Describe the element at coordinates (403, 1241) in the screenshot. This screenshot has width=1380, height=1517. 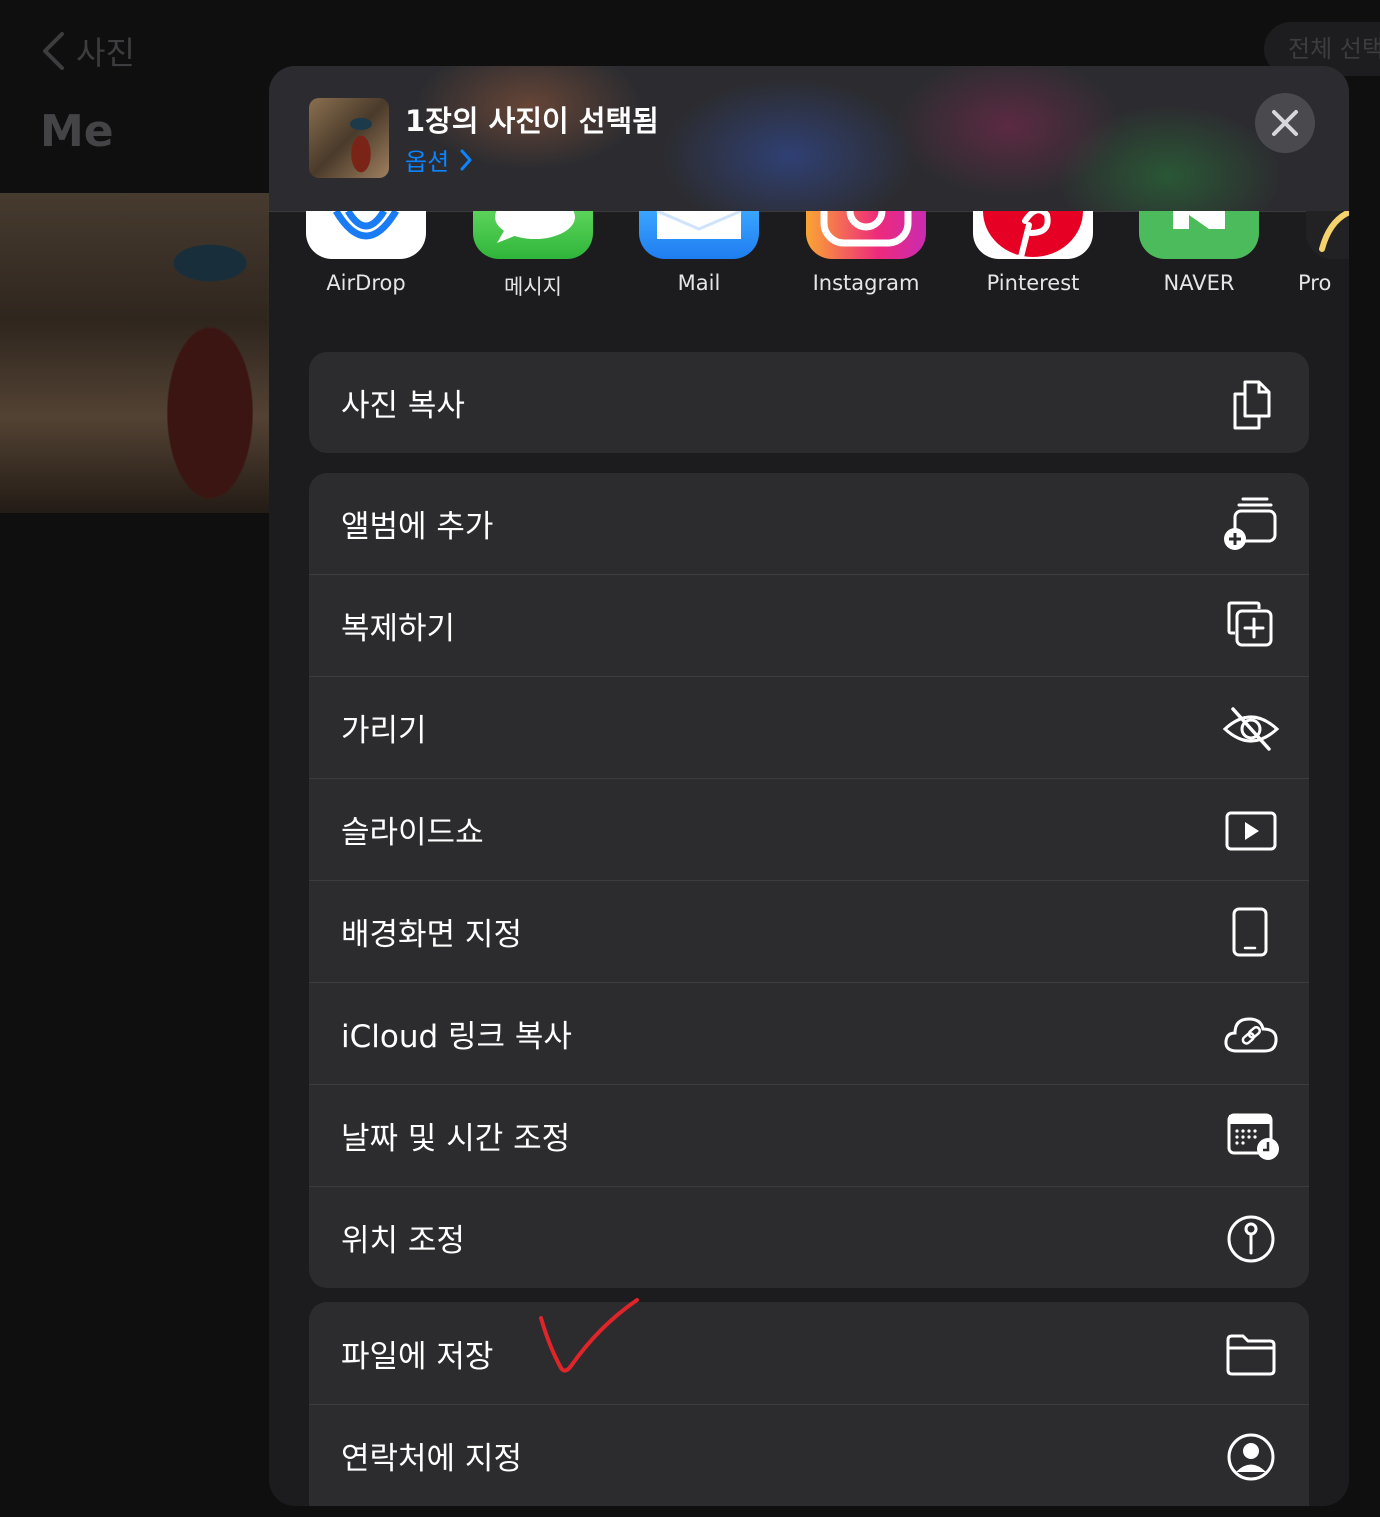
I see `action-label: 위치 조정` at that location.